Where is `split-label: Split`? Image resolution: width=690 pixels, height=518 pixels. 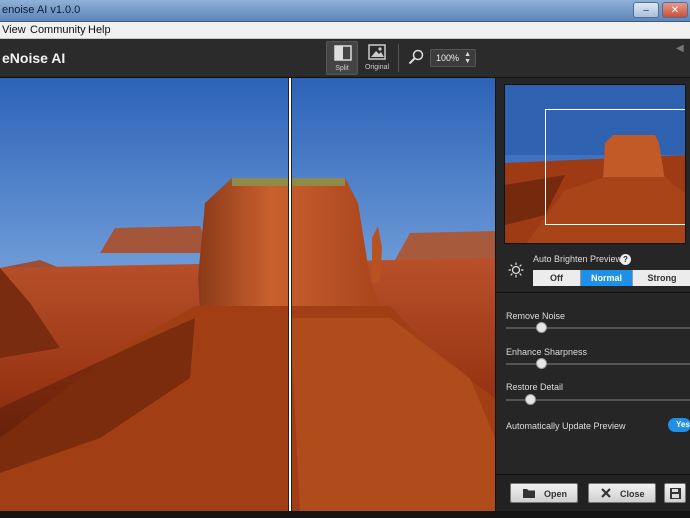
split-label: Split is located at coordinates (342, 68).